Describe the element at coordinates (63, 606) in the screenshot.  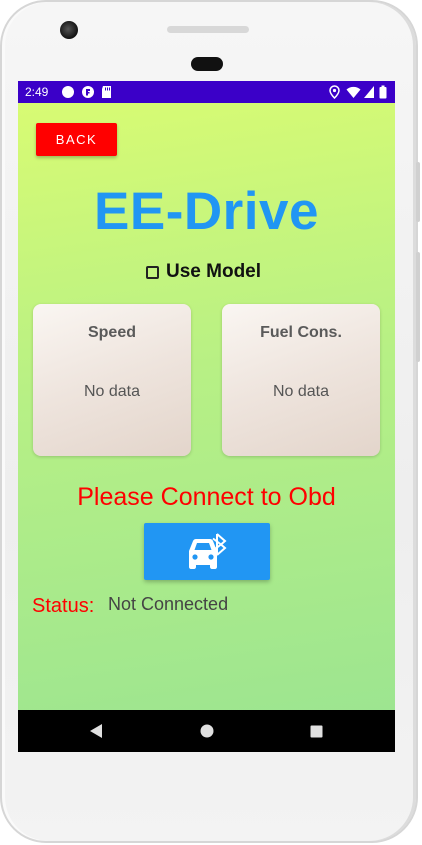
I see `status-label: Status:` at that location.